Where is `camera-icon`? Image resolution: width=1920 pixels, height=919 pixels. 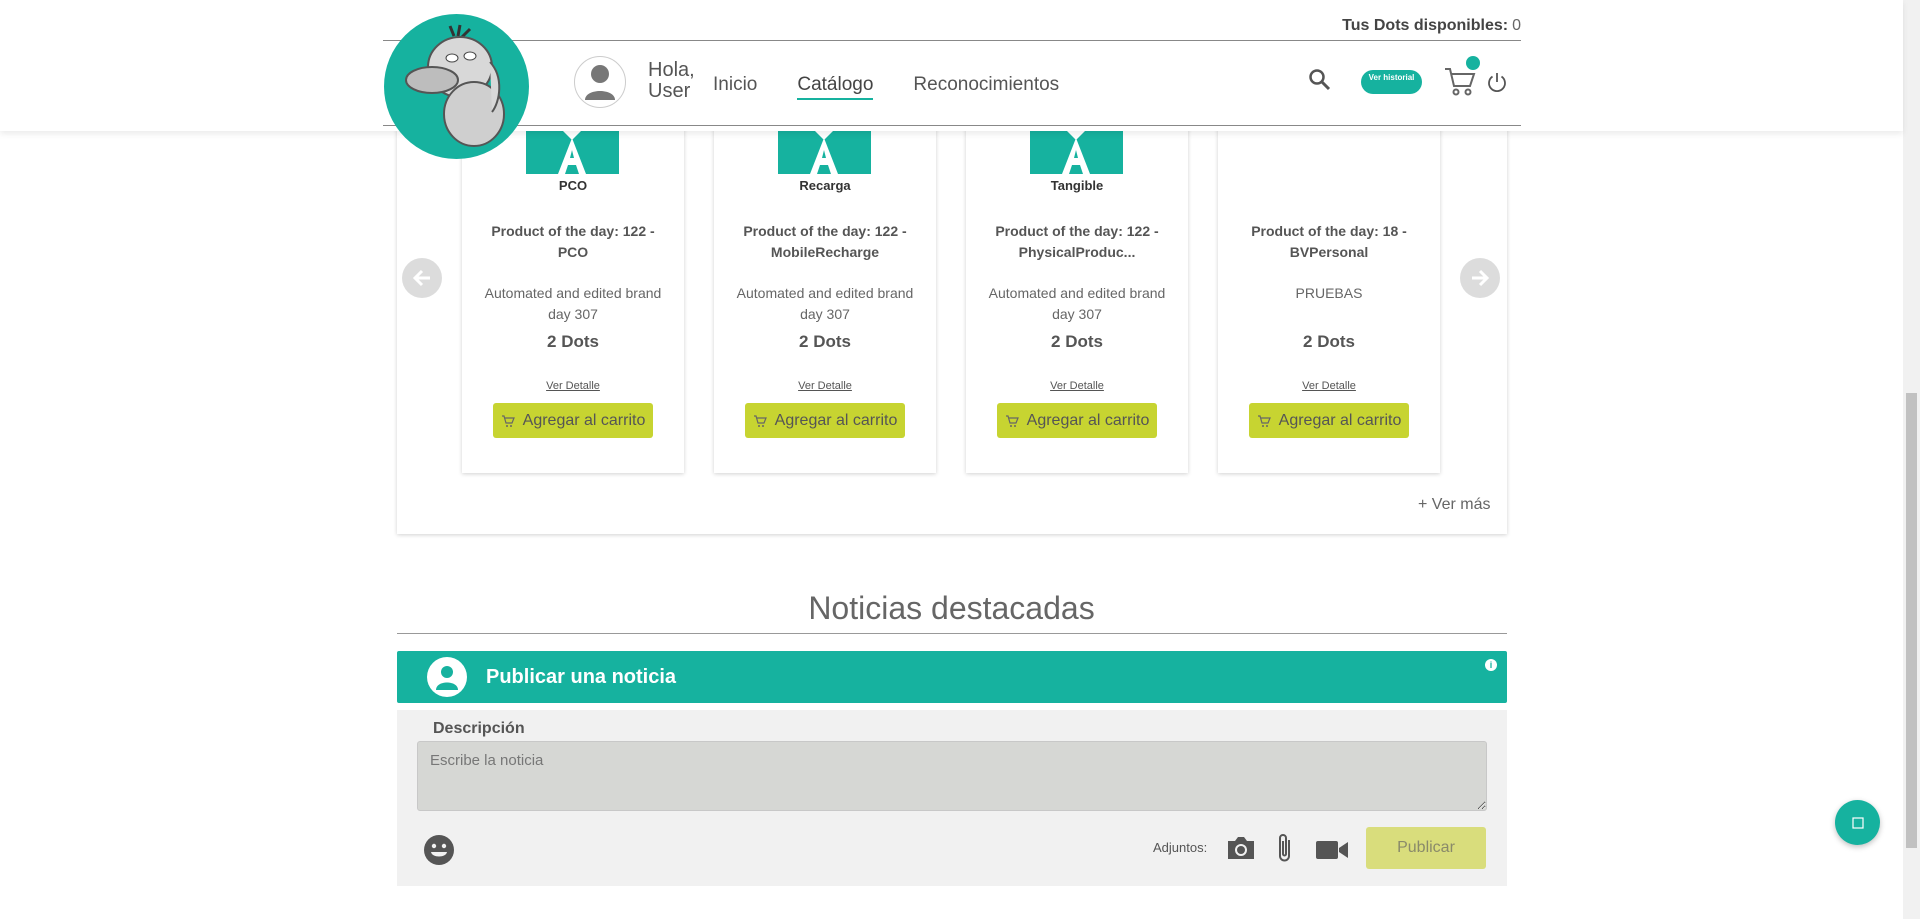 camera-icon is located at coordinates (1241, 848).